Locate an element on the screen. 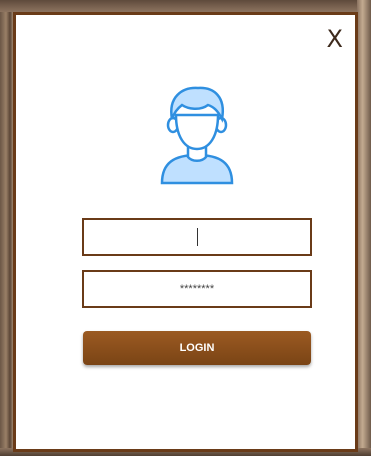 The height and width of the screenshot is (456, 371). text-cursor is located at coordinates (197, 237).